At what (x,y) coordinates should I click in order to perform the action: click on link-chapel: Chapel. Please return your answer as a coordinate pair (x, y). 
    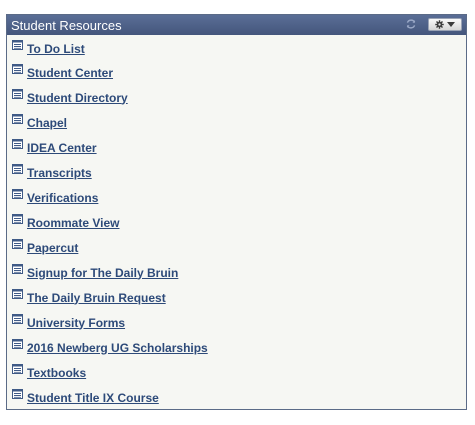
    Looking at the image, I should click on (47, 123).